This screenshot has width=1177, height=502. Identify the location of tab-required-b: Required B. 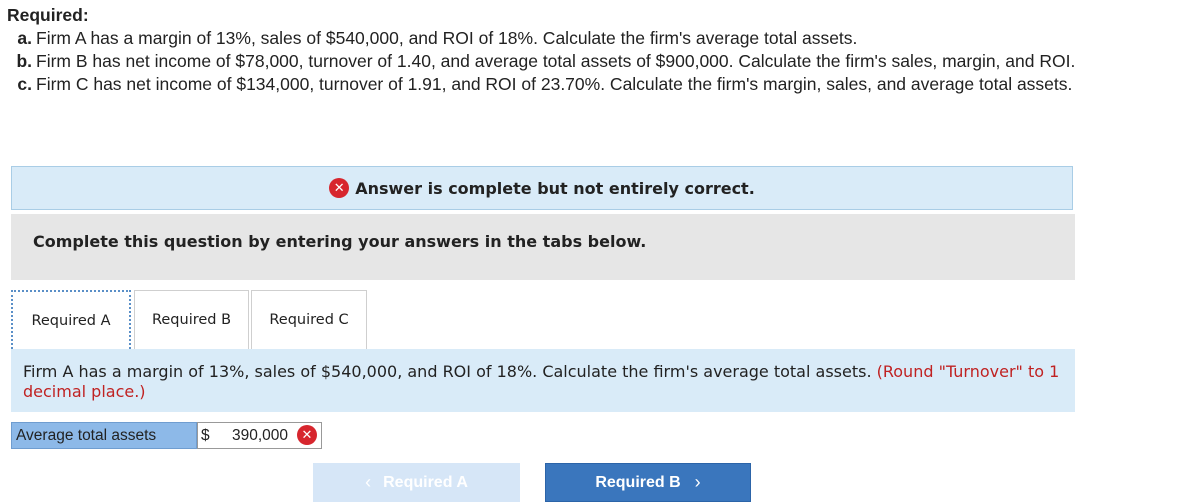
(191, 319).